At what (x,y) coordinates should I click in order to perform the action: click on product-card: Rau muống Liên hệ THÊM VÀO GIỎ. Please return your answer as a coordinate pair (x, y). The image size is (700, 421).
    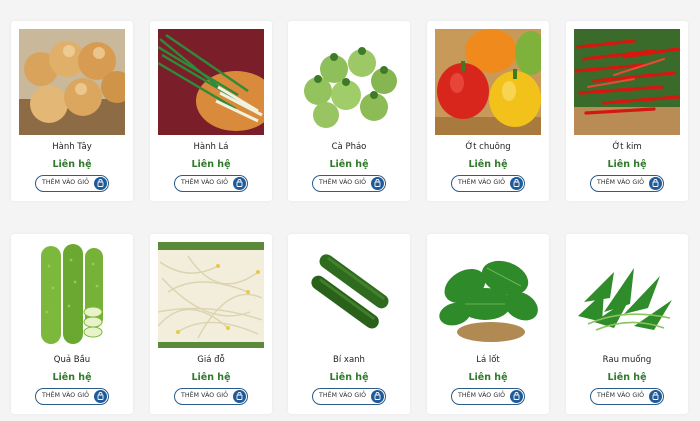
    Looking at the image, I should click on (627, 324).